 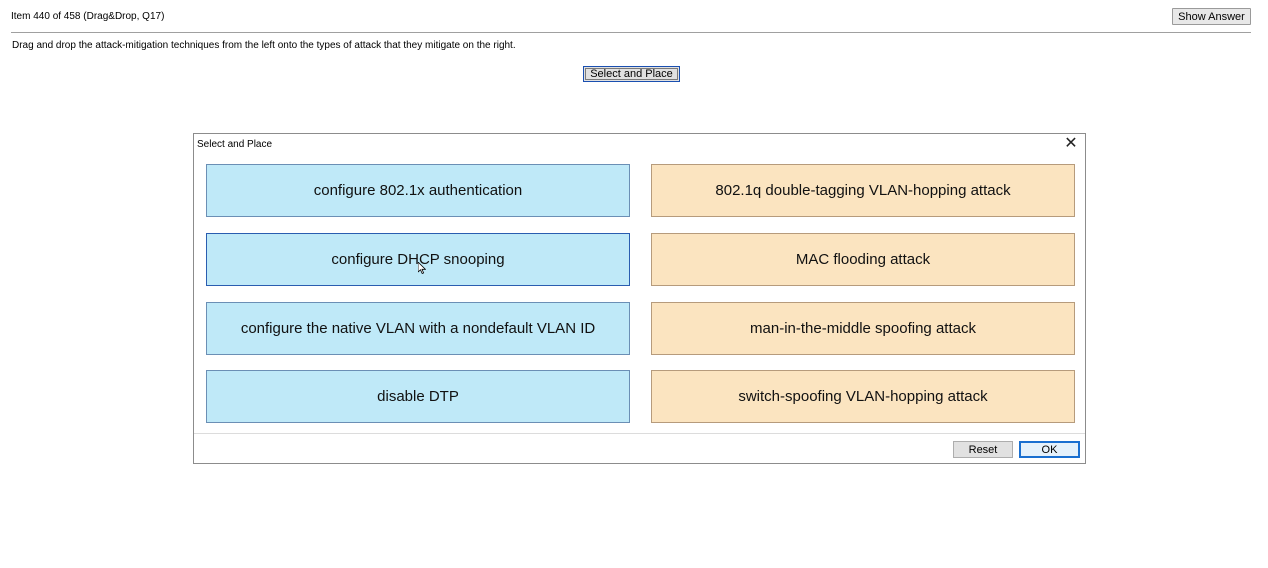 What do you see at coordinates (863, 259) in the screenshot?
I see `attack-tile: MAC flooding attack` at bounding box center [863, 259].